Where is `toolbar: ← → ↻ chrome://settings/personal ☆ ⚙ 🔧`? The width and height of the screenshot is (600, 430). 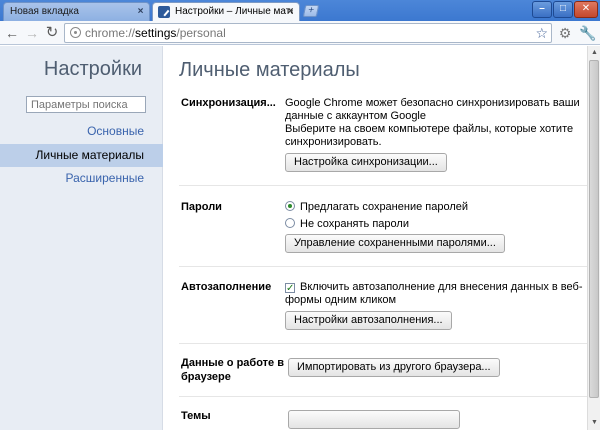 toolbar: ← → ↻ chrome://settings/personal ☆ ⚙ 🔧 is located at coordinates (300, 33).